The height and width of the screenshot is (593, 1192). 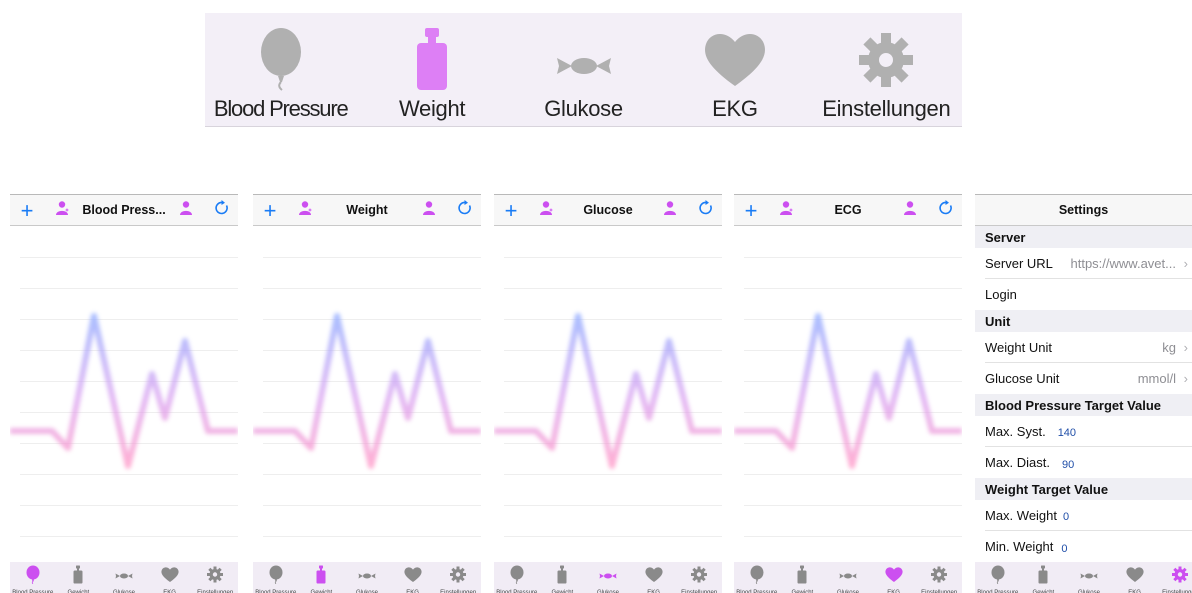 What do you see at coordinates (1088, 431) in the screenshot?
I see `max-syst-row: Max. Syst. 140` at bounding box center [1088, 431].